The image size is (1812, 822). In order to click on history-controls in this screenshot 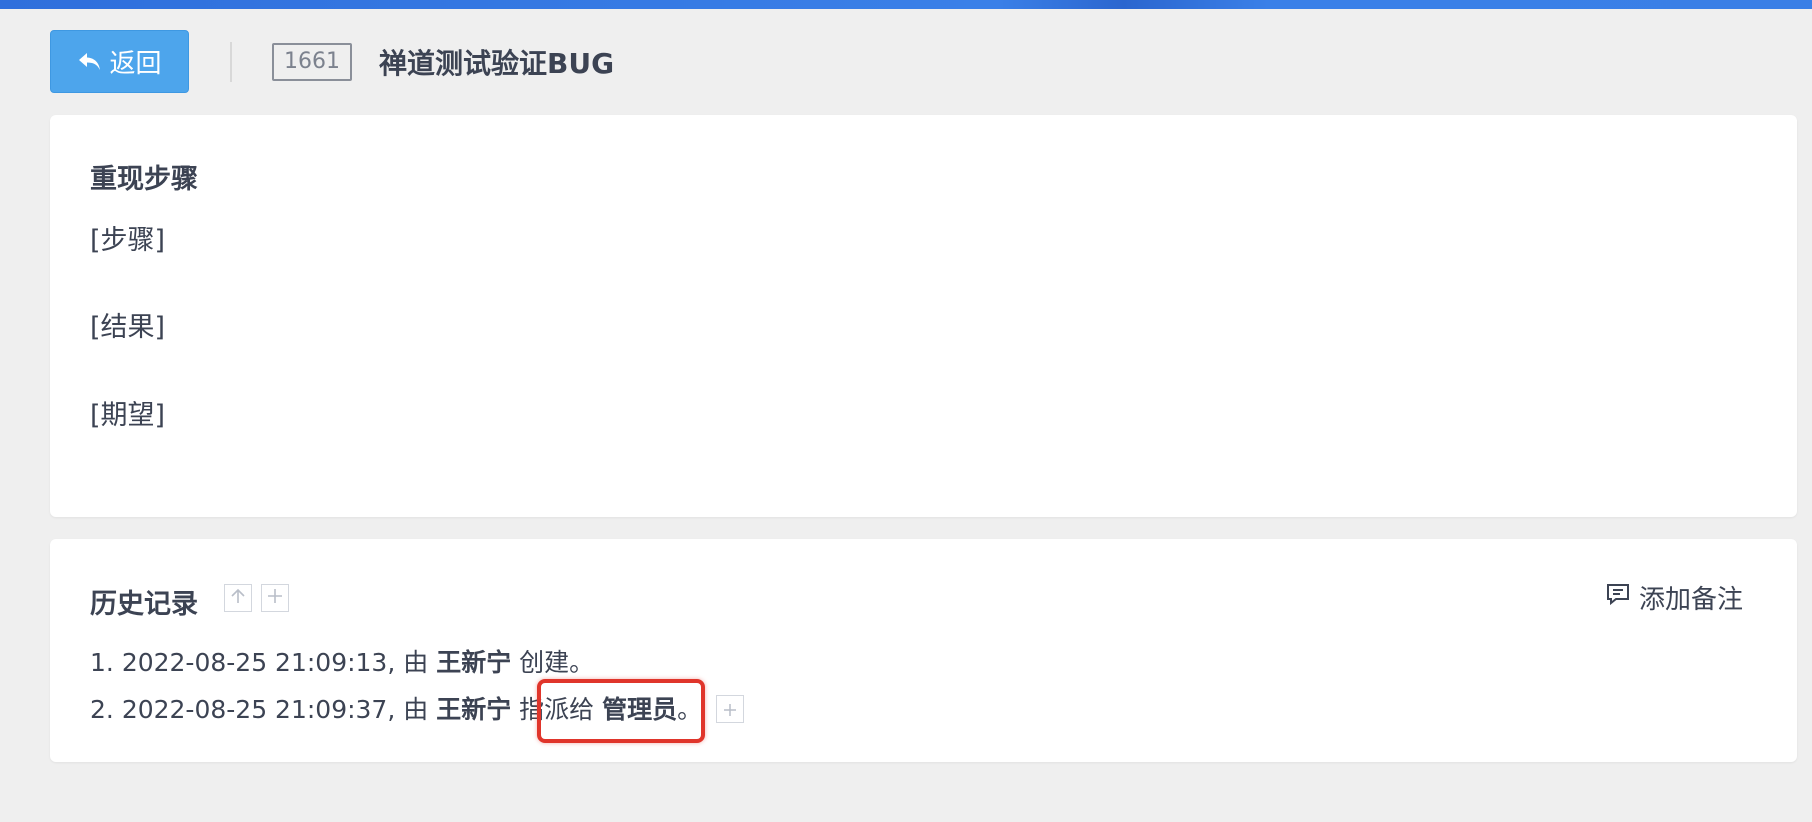, I will do `click(256, 598)`.